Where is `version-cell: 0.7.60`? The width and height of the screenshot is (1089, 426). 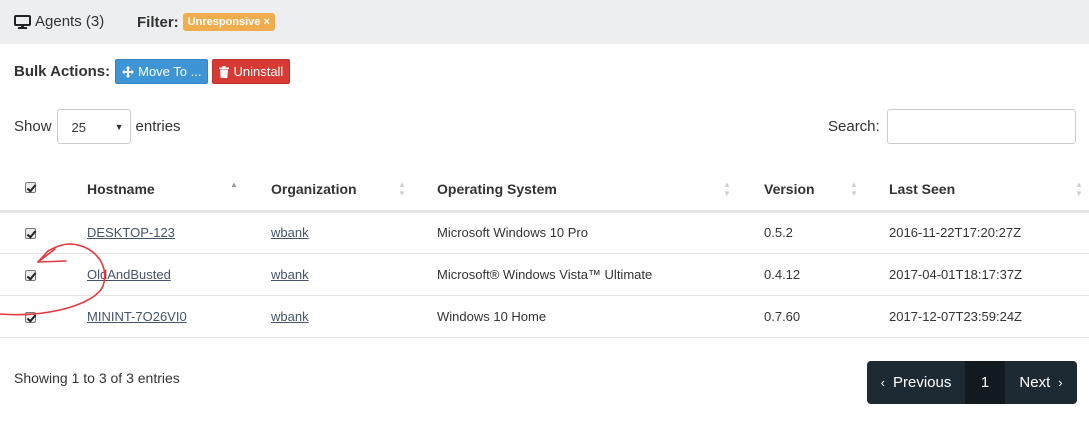
version-cell: 0.7.60 is located at coordinates (826, 316).